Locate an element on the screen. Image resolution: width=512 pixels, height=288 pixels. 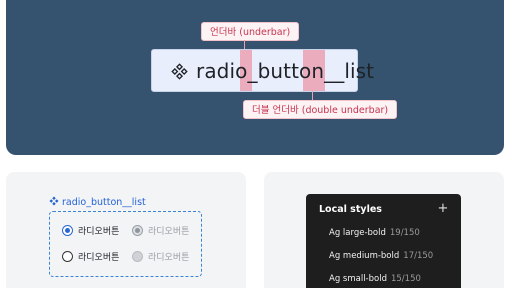
style-name: Ag small-bold is located at coordinates (358, 279).